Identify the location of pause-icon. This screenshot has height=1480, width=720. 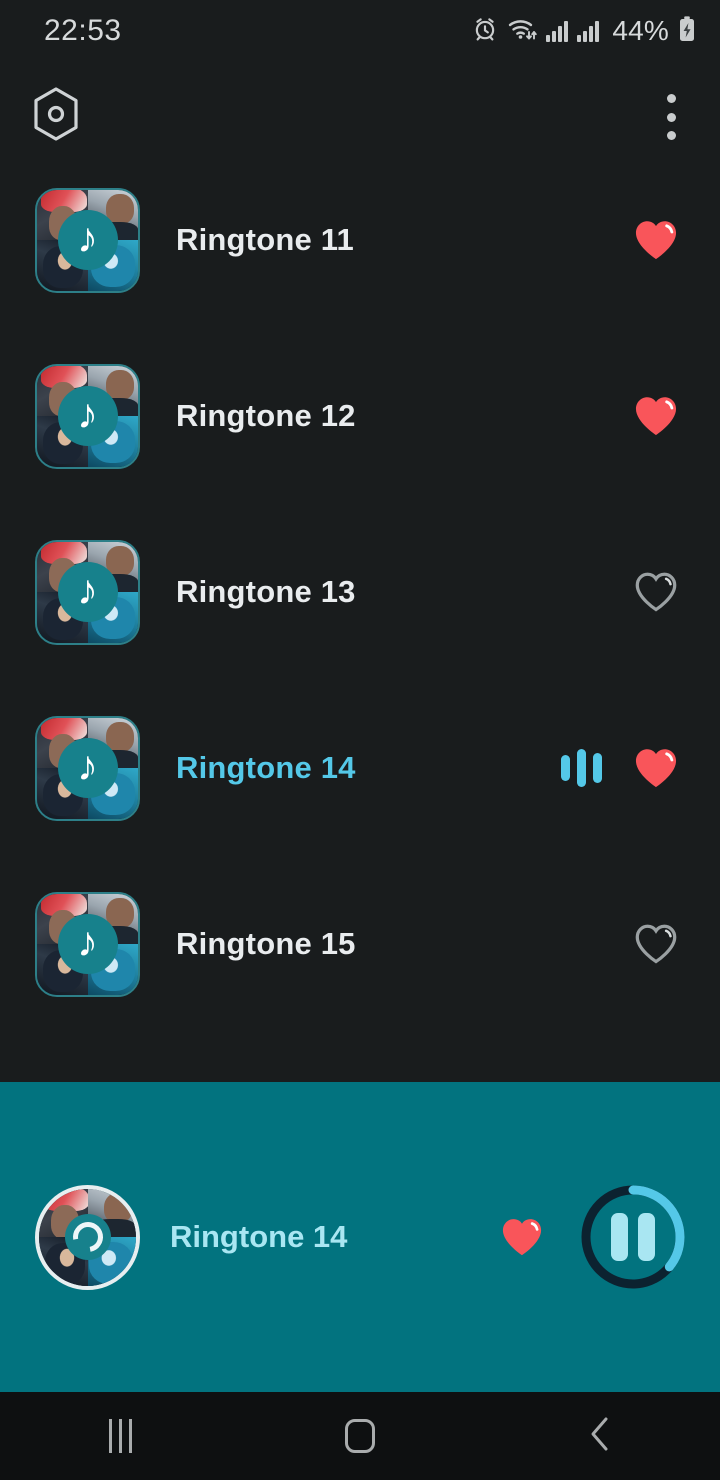
(633, 1237).